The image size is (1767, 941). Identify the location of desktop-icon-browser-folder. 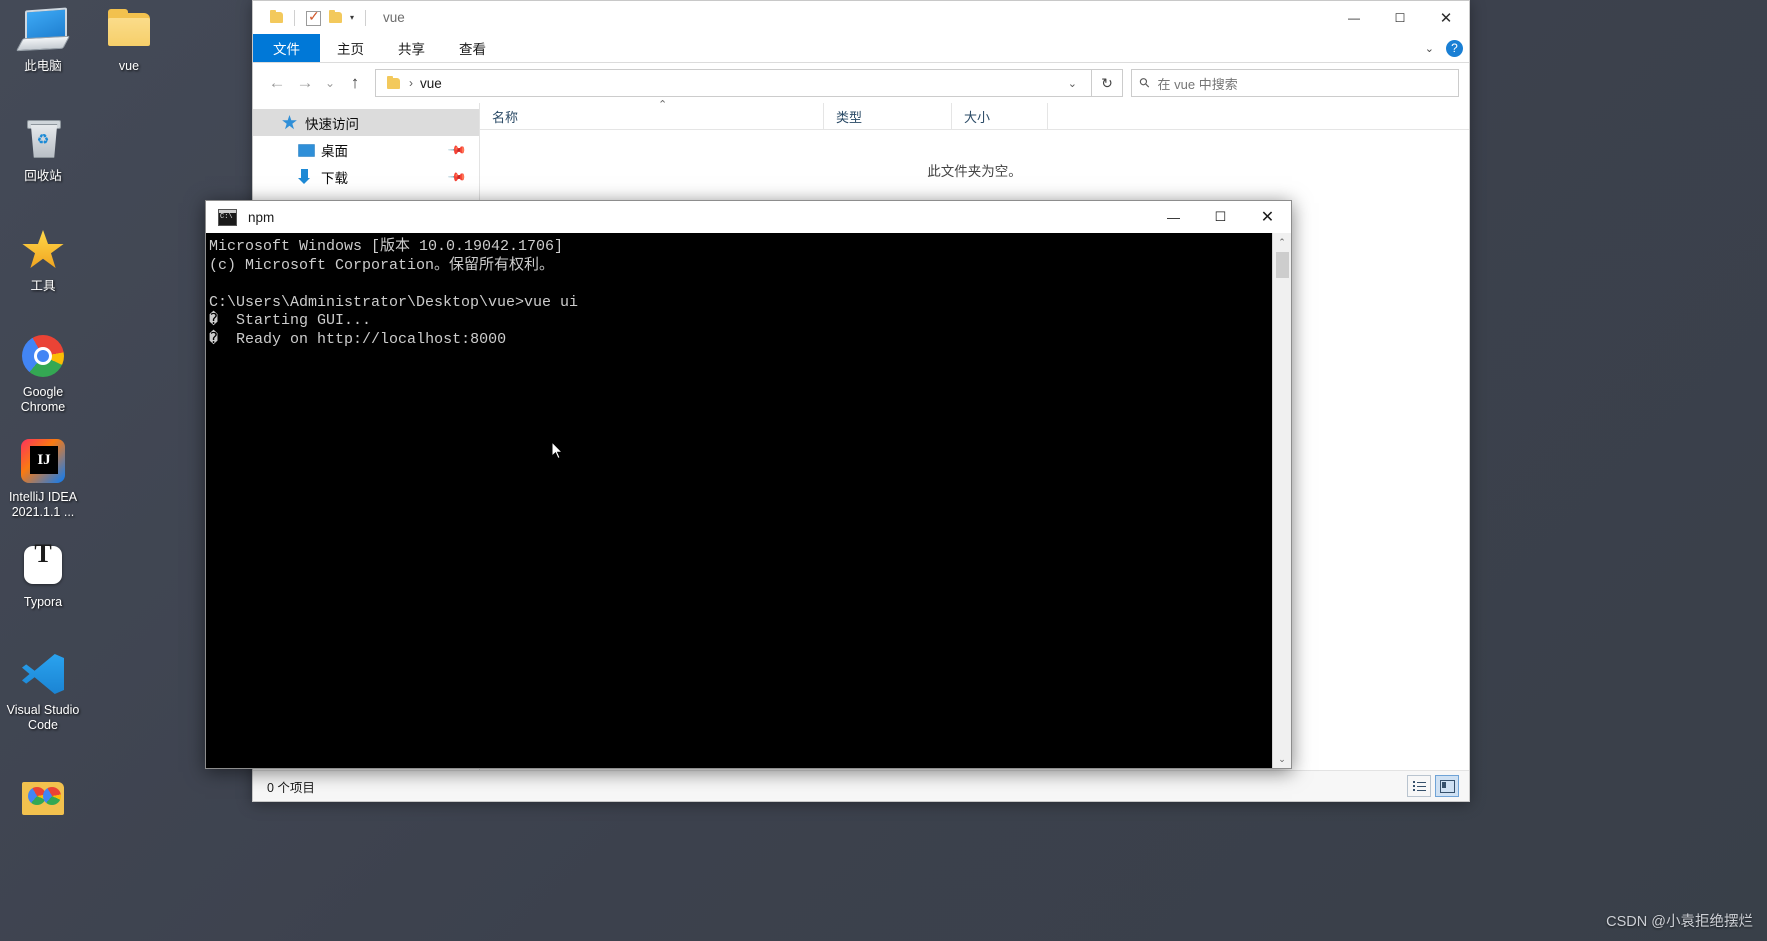
(43, 799).